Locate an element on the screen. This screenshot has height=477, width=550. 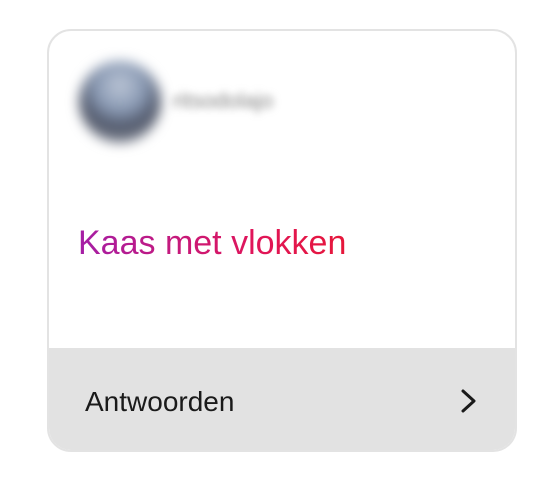
chevron-right-icon is located at coordinates (468, 401).